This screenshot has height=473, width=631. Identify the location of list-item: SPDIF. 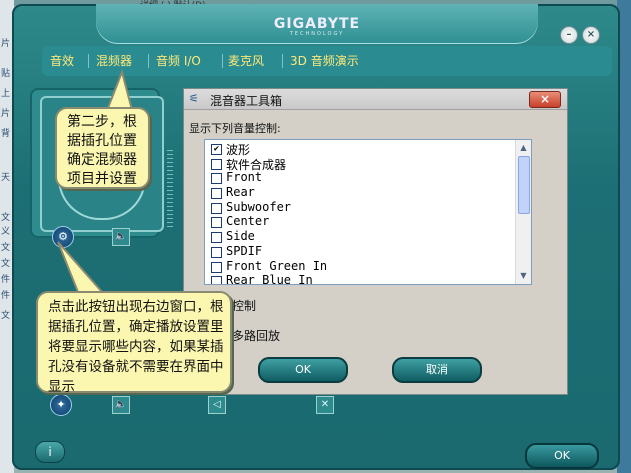
(358, 252).